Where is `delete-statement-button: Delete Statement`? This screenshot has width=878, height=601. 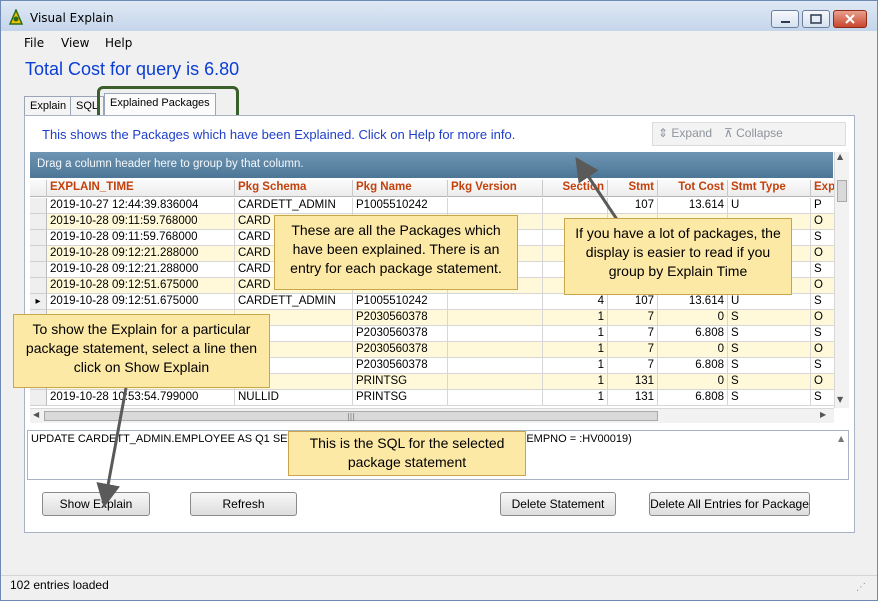
delete-statement-button: Delete Statement is located at coordinates (558, 504).